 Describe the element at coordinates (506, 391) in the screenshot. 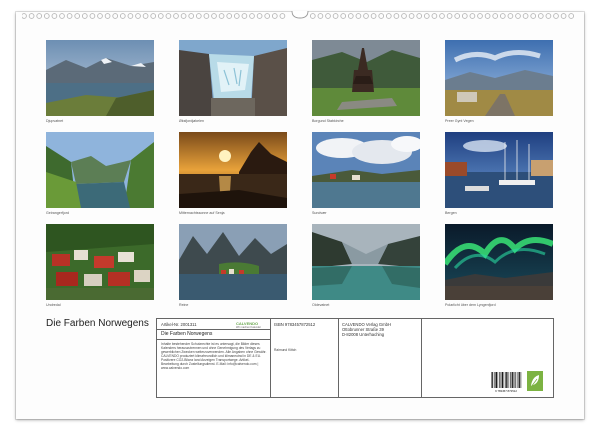

I see `barcode-digits: 9 783457 872512` at that location.